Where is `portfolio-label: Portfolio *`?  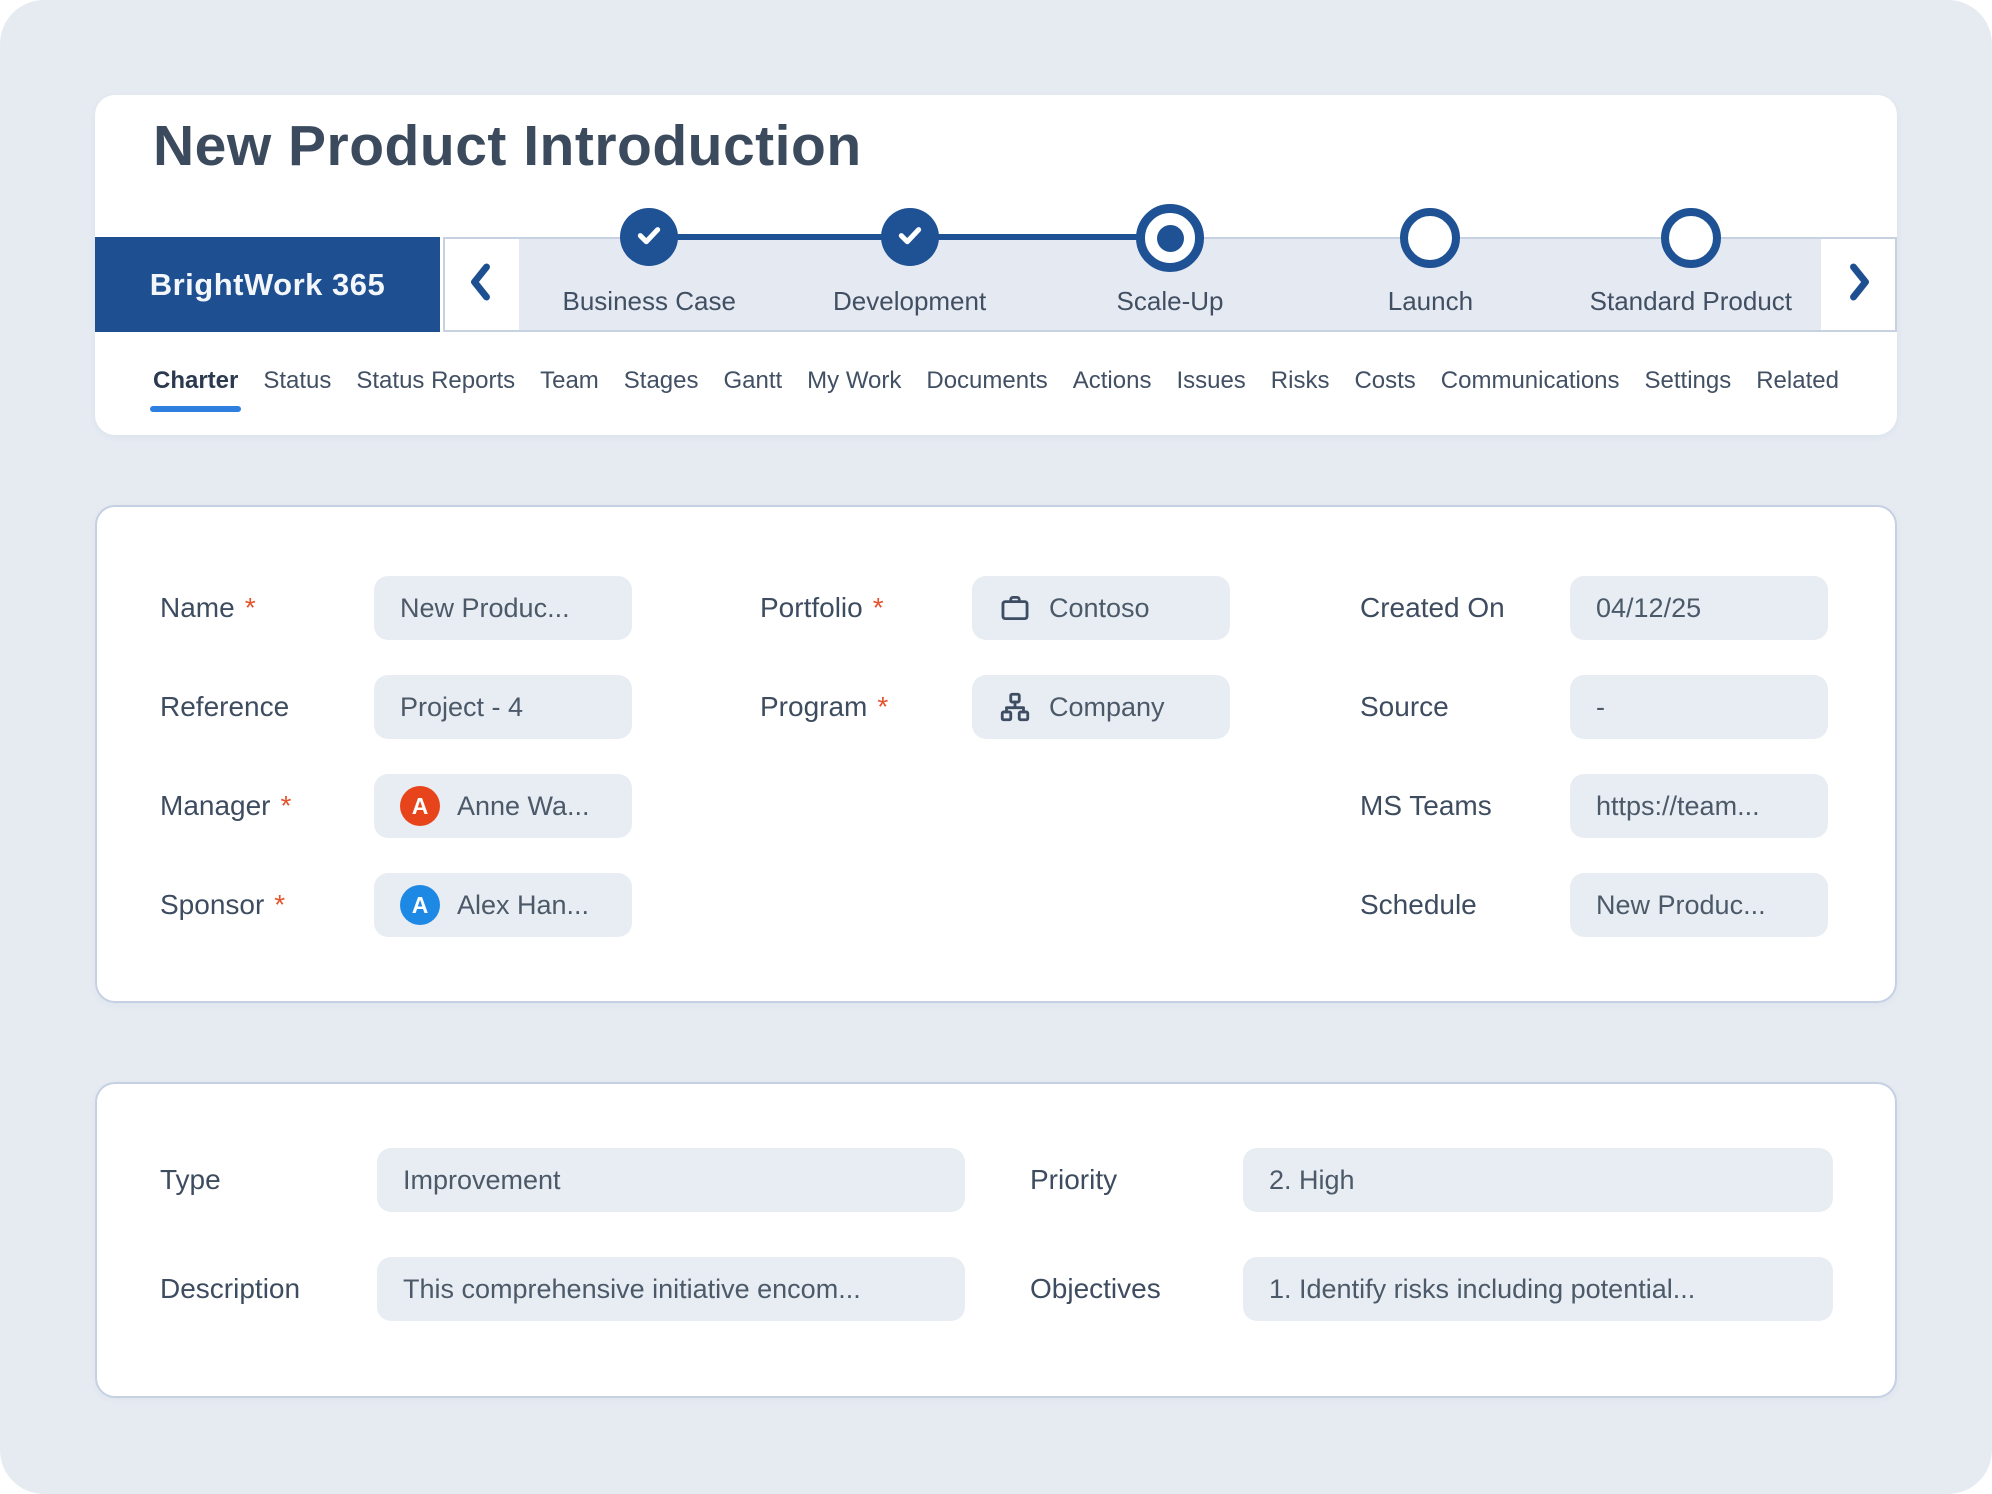
portfolio-label: Portfolio * is located at coordinates (822, 607).